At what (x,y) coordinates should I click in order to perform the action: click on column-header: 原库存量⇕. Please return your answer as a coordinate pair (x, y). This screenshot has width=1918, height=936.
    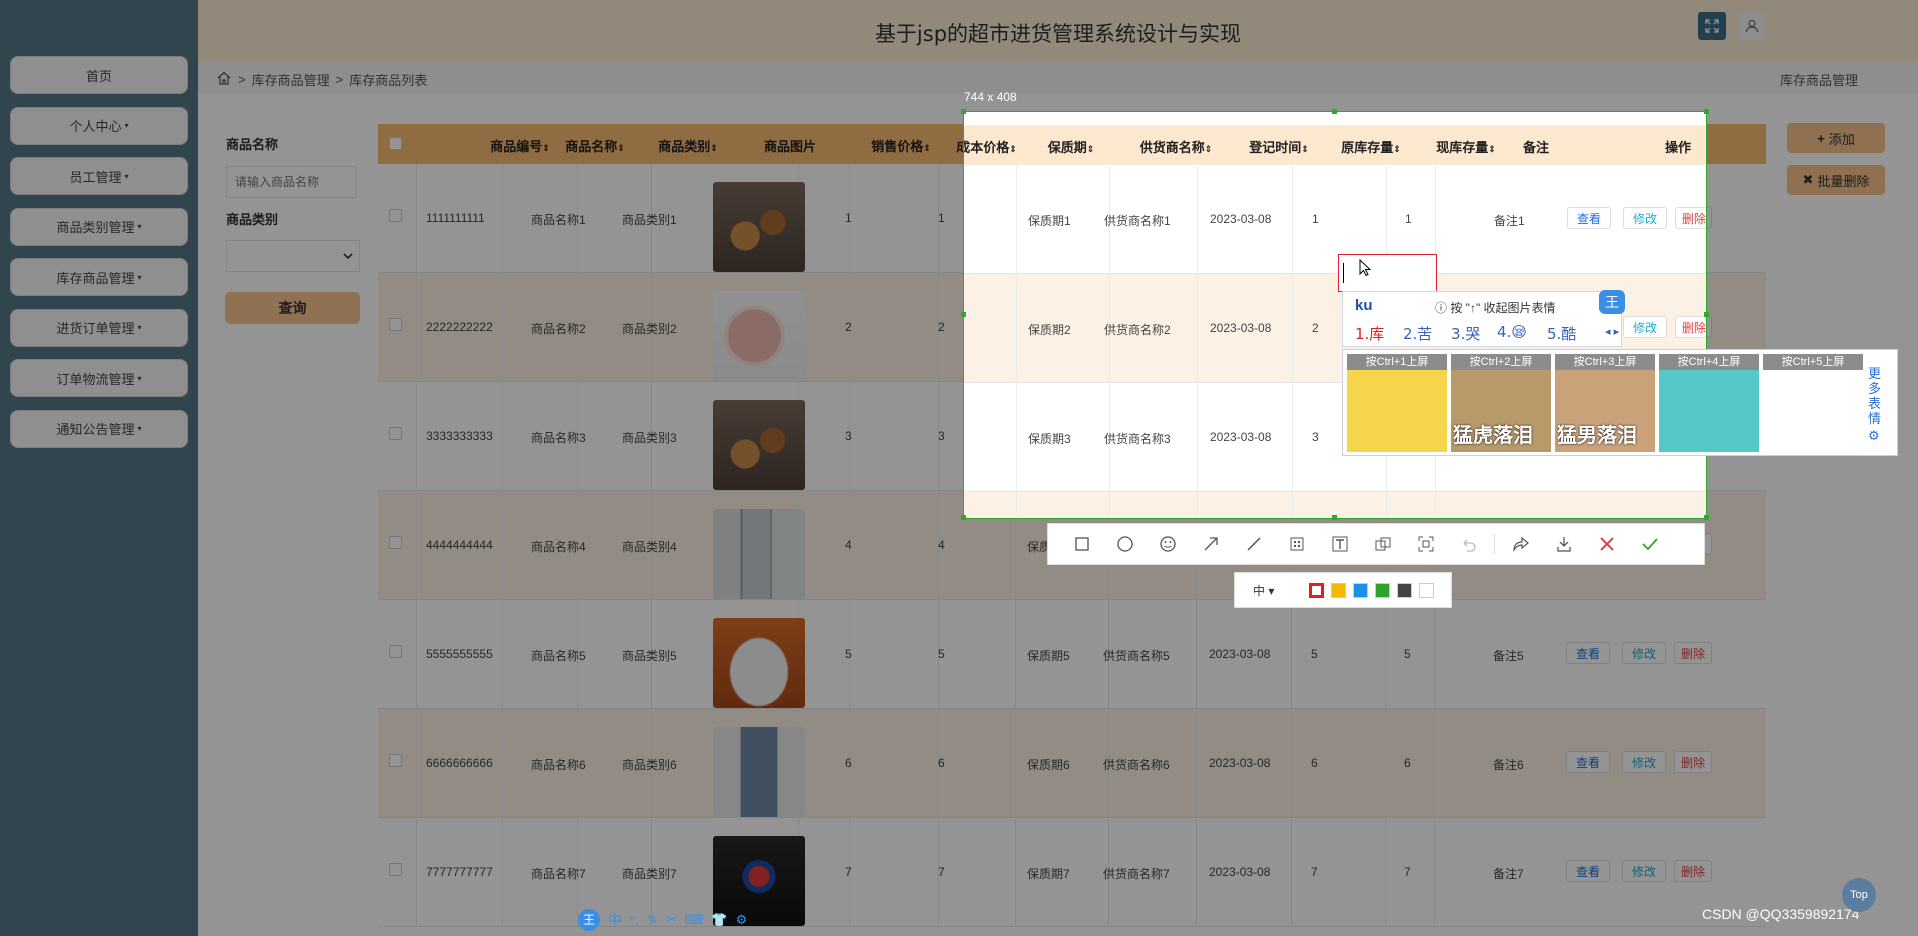
    Looking at the image, I should click on (1371, 146).